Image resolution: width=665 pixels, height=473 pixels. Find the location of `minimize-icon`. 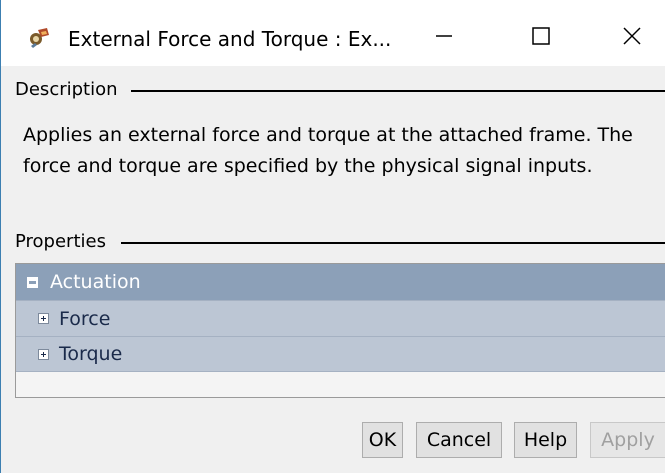

minimize-icon is located at coordinates (444, 36).